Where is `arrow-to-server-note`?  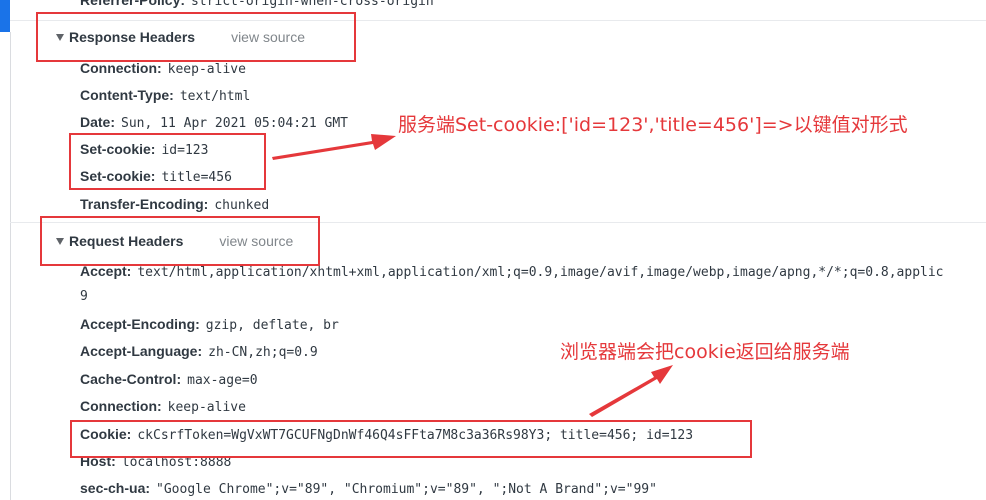
arrow-to-server-note is located at coordinates (334, 147).